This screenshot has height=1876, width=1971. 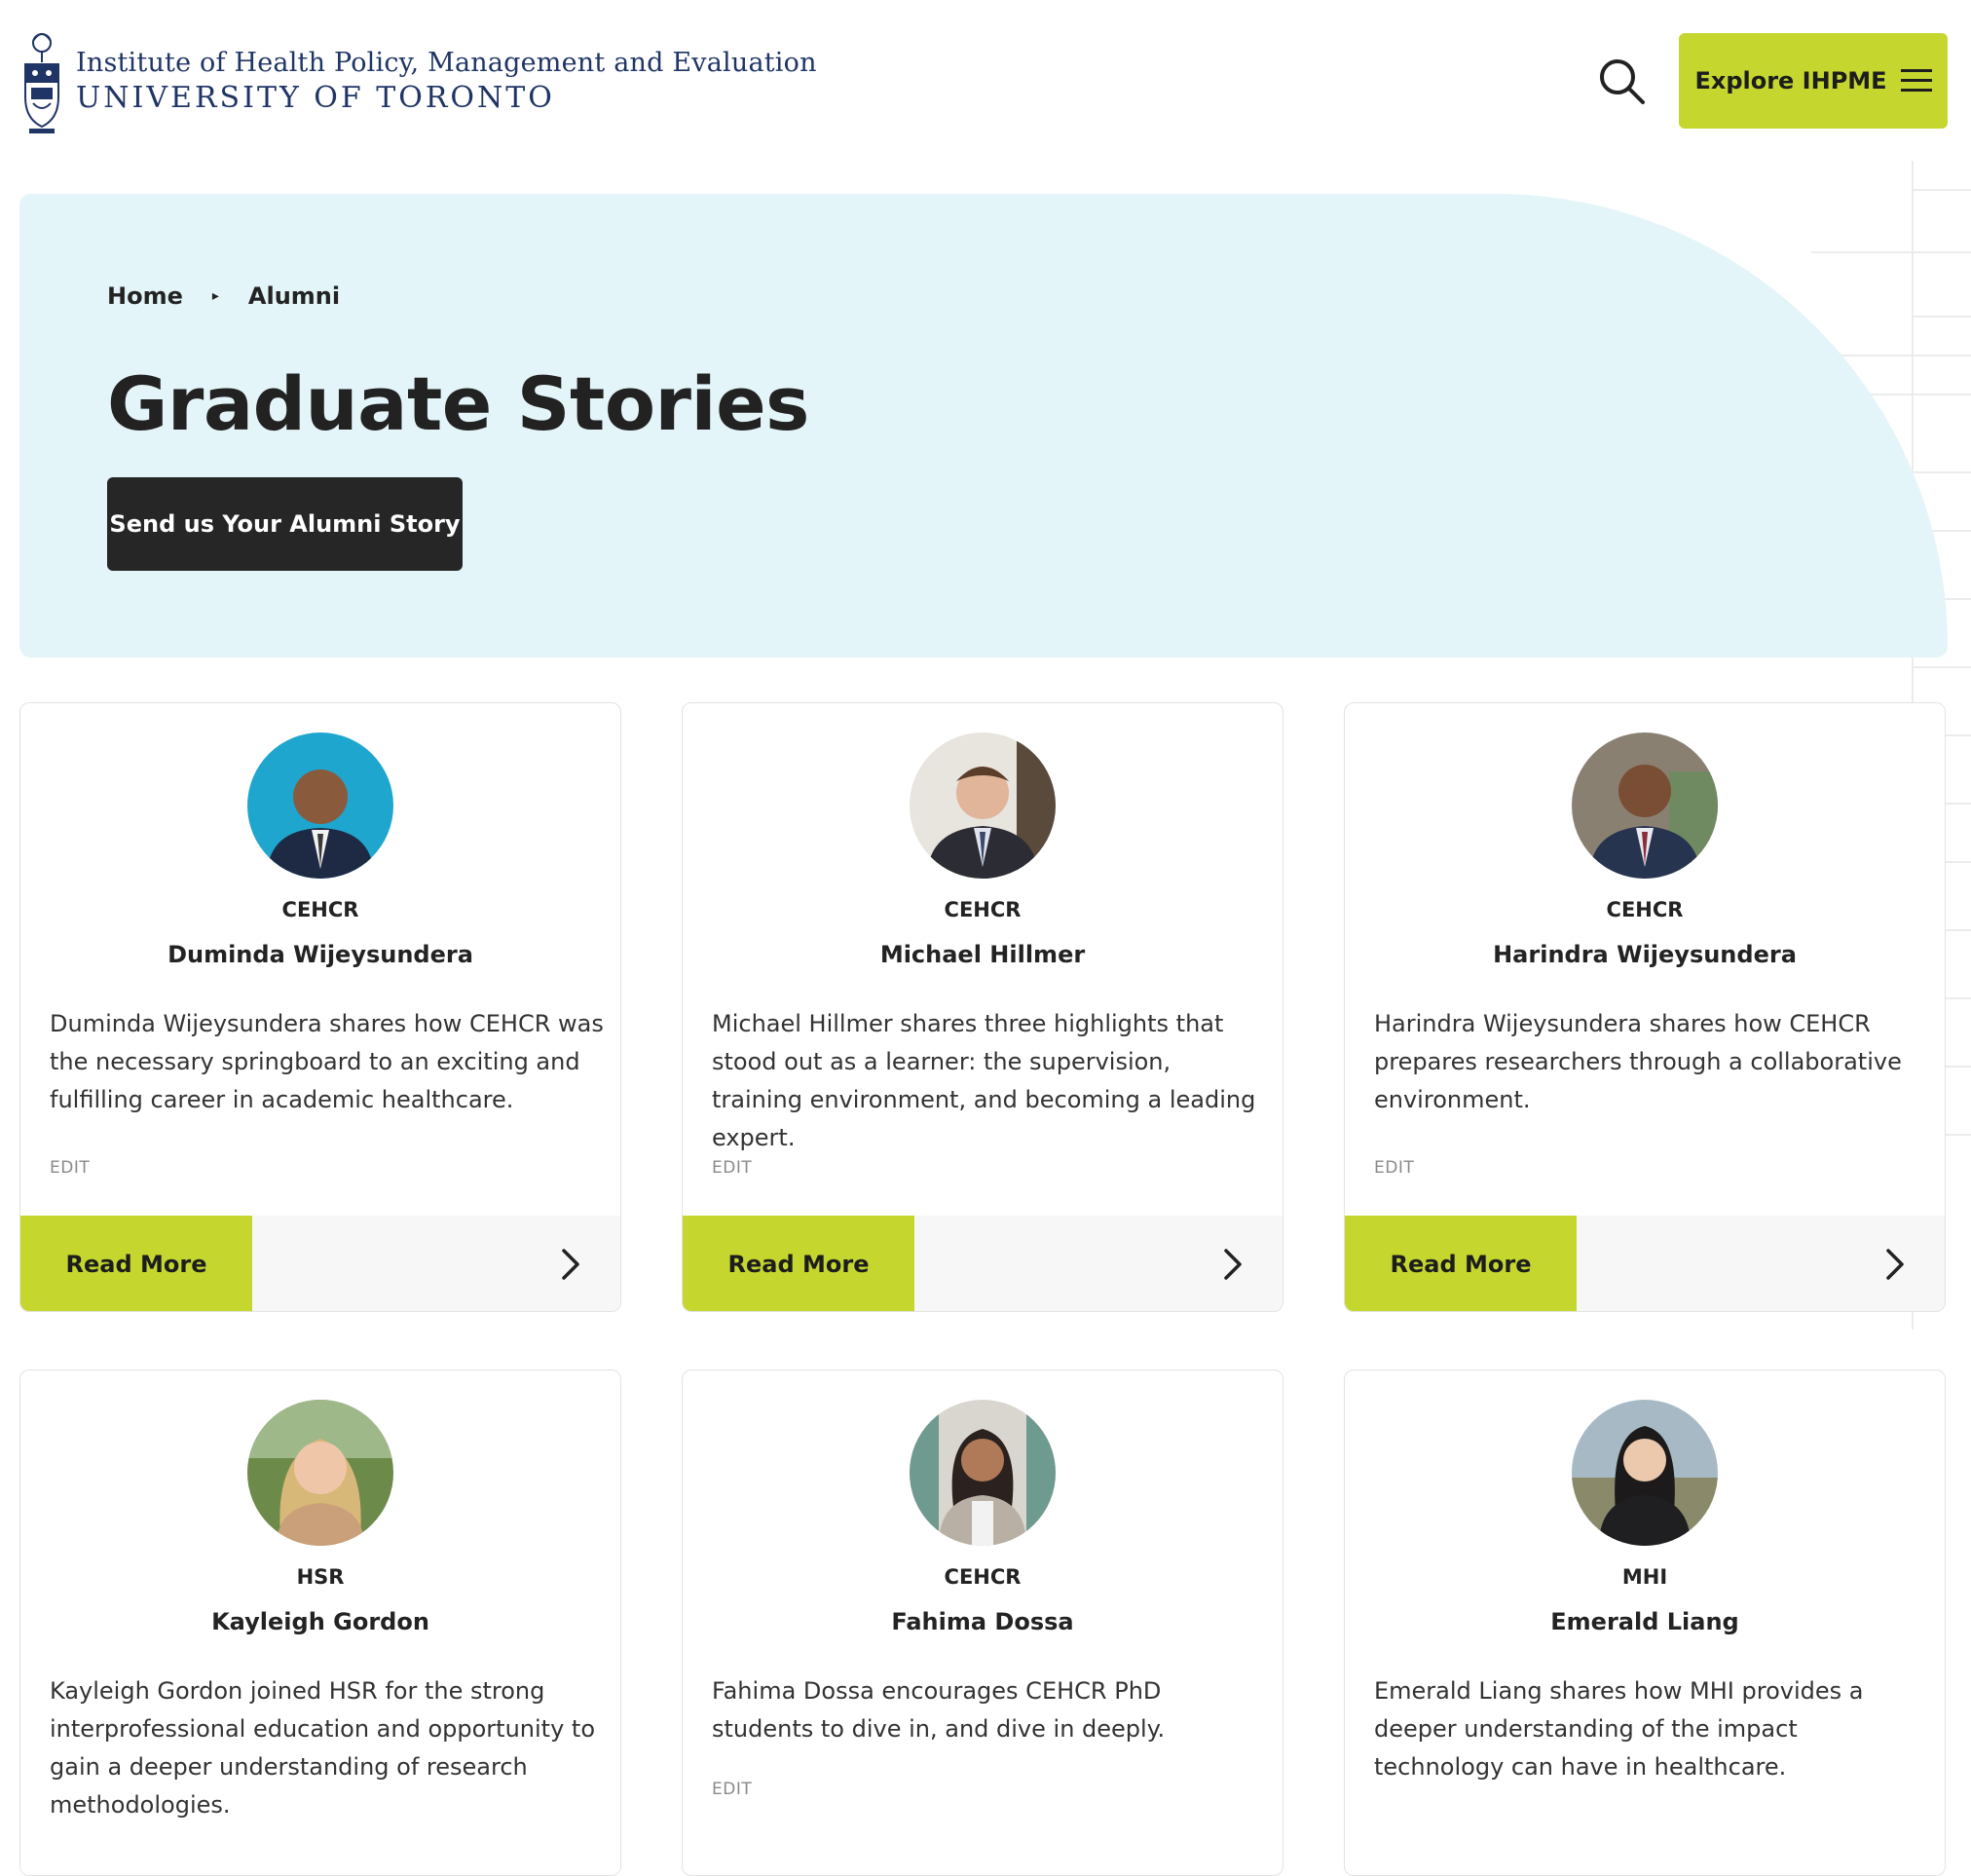 I want to click on university-name: UNIVERSITY OF TORONTO, so click(x=315, y=98).